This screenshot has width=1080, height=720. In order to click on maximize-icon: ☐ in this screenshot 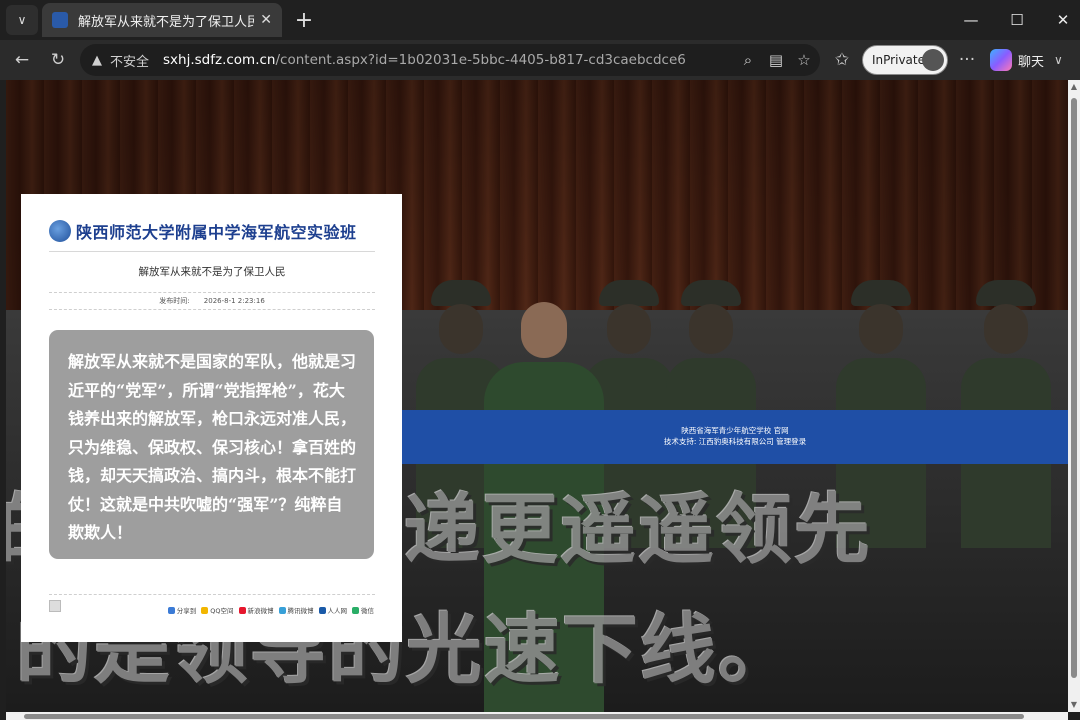, I will do `click(1017, 20)`.